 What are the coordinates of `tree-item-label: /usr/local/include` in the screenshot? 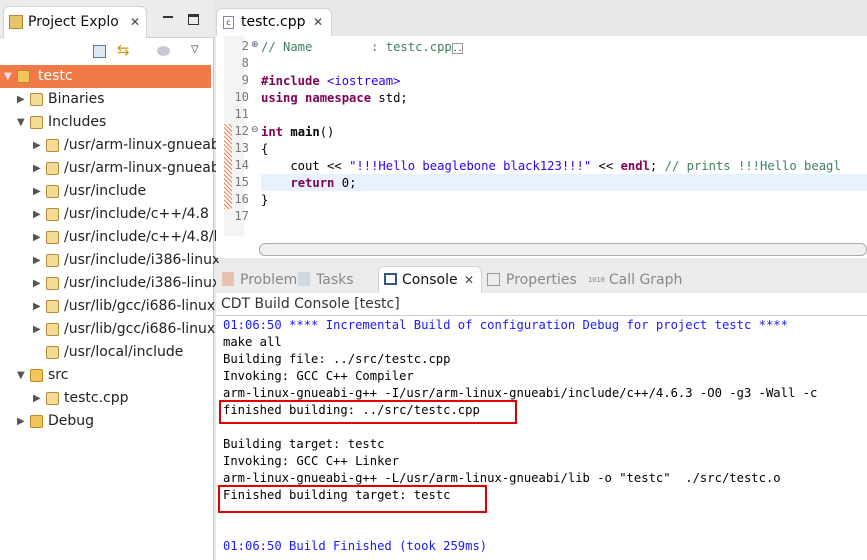 It's located at (124, 352).